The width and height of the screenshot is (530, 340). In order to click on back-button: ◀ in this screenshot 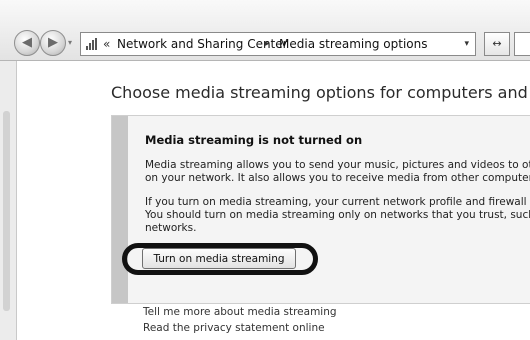, I will do `click(27, 43)`.